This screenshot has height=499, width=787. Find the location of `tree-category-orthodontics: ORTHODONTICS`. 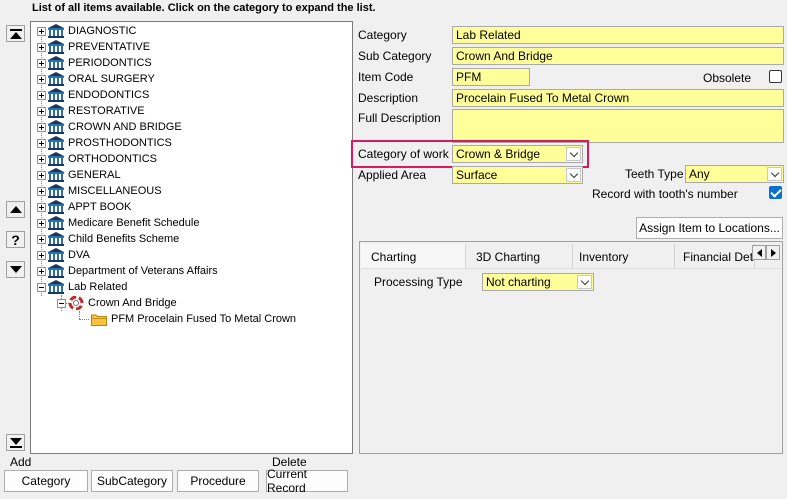

tree-category-orthodontics: ORTHODONTICS is located at coordinates (97, 159).